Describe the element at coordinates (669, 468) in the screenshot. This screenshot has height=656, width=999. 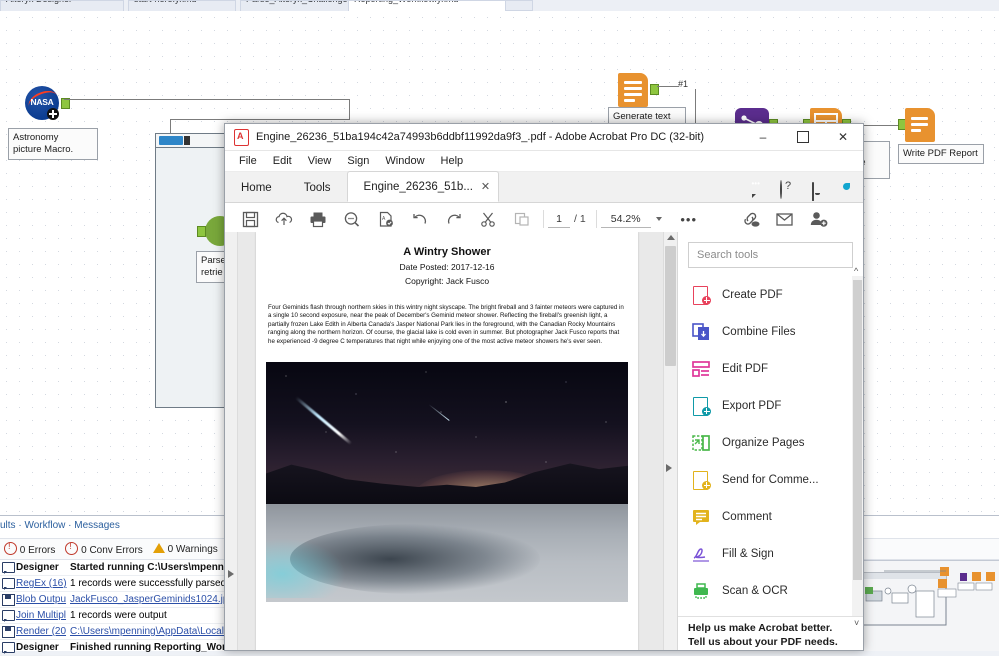
I see `expand-right-panel-icon` at that location.